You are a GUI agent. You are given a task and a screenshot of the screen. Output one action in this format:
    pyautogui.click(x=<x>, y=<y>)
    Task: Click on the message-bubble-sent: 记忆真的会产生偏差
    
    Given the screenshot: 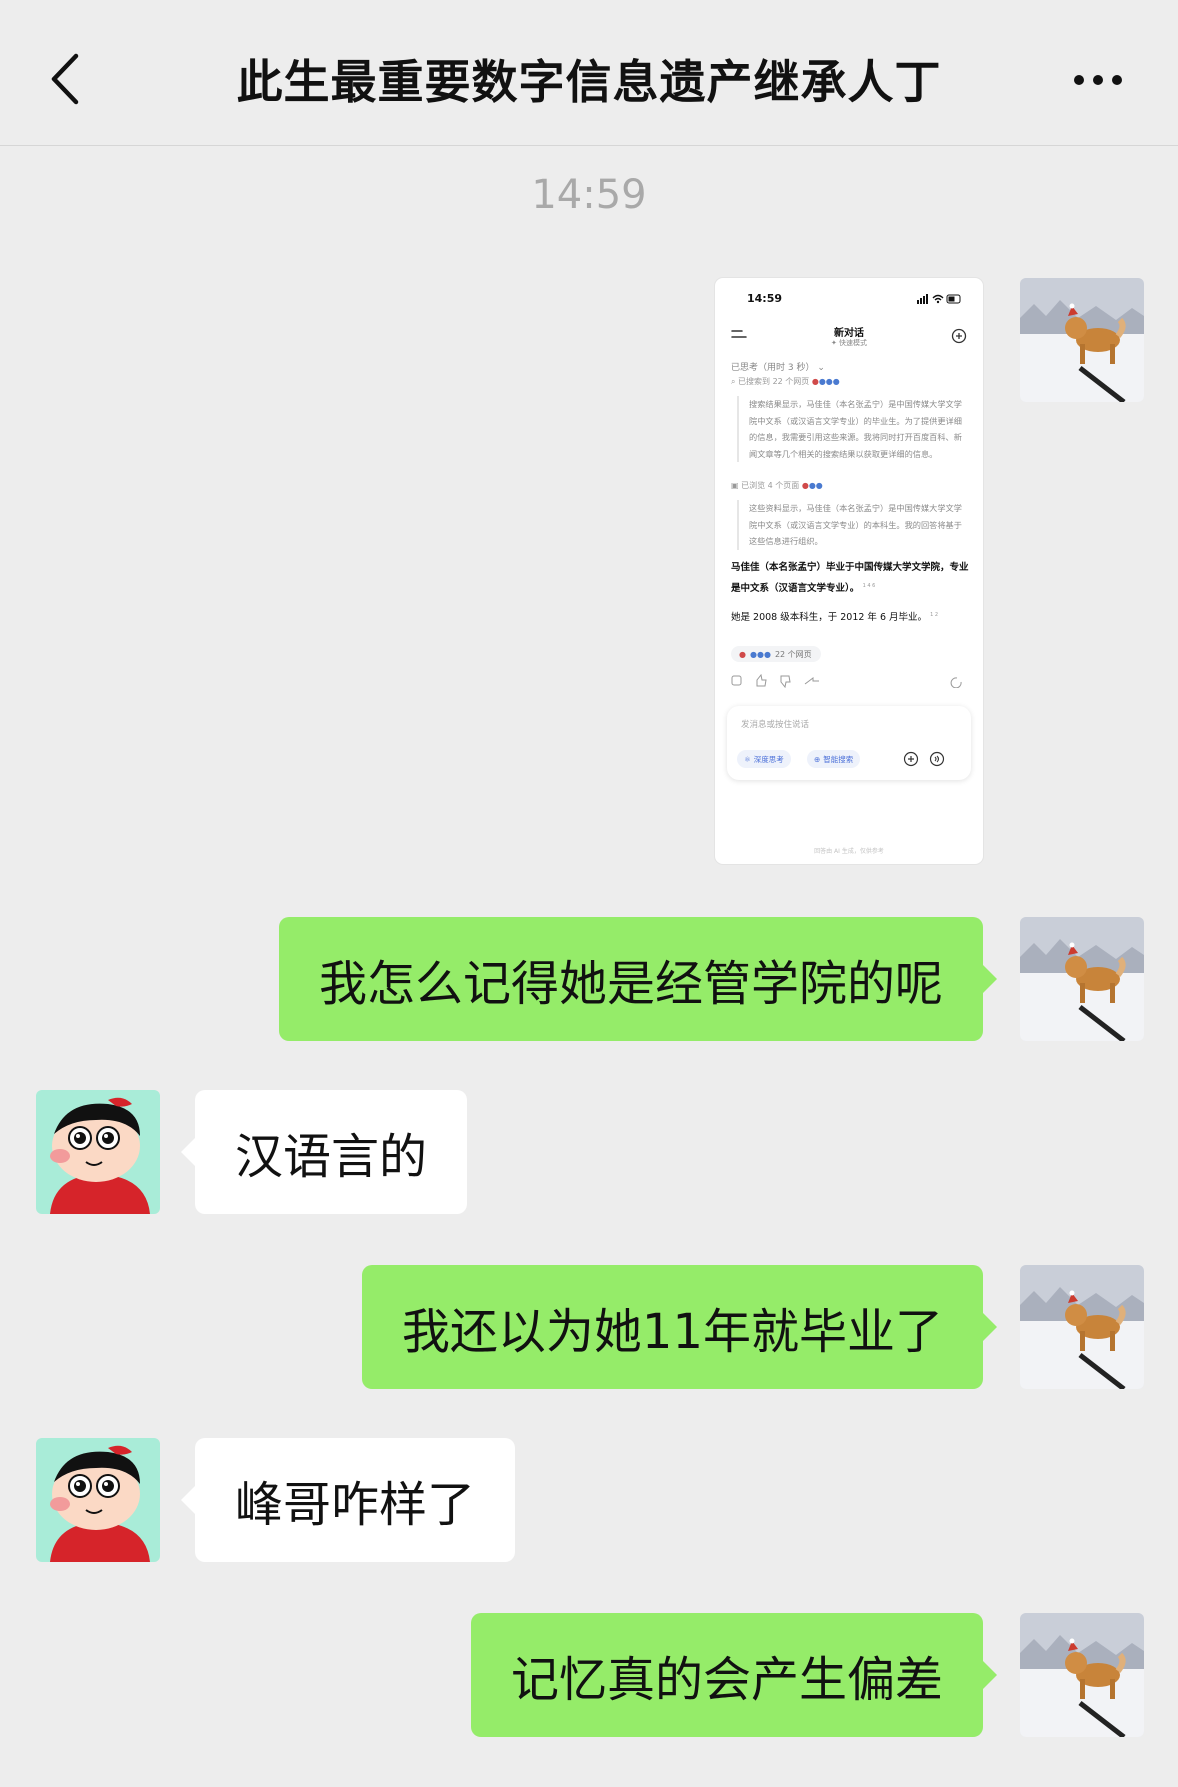 What is the action you would take?
    pyautogui.click(x=734, y=1675)
    